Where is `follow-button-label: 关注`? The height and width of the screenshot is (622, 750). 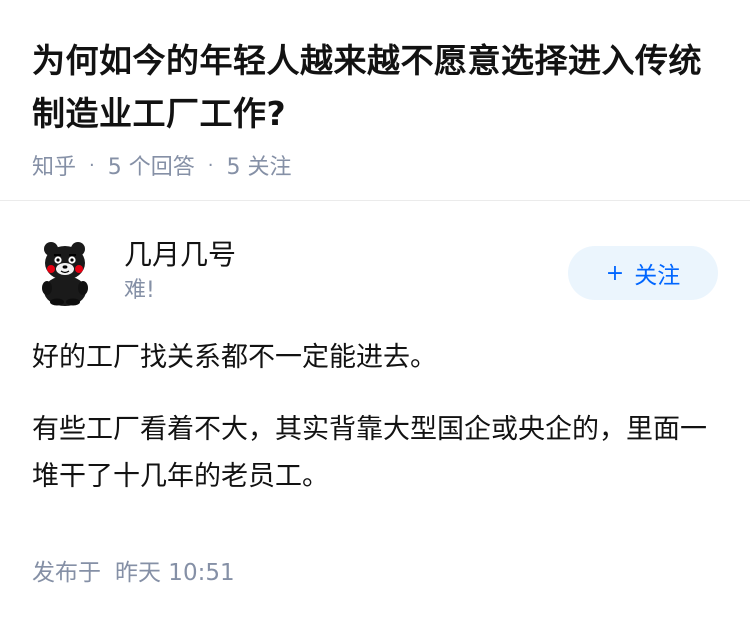 follow-button-label: 关注 is located at coordinates (657, 276).